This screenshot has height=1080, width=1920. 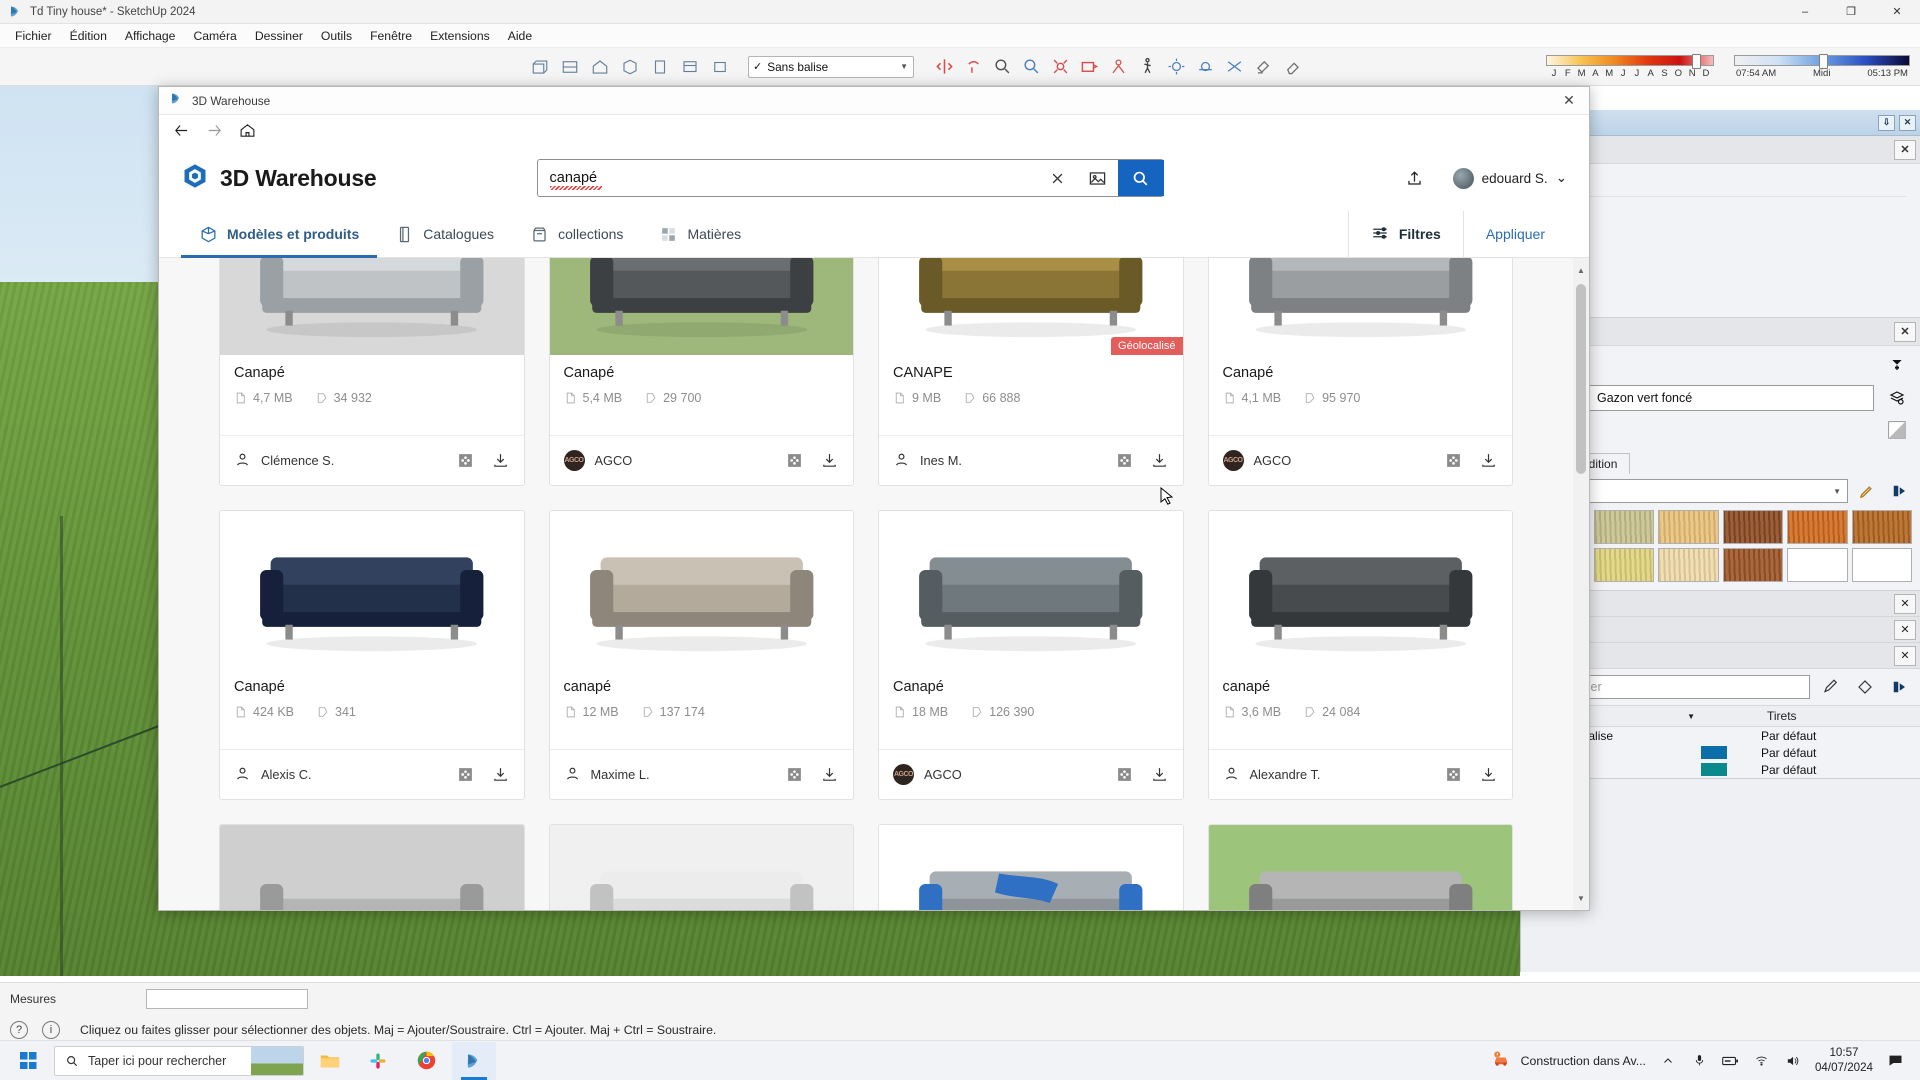 I want to click on volume-icon, so click(x=1792, y=1060).